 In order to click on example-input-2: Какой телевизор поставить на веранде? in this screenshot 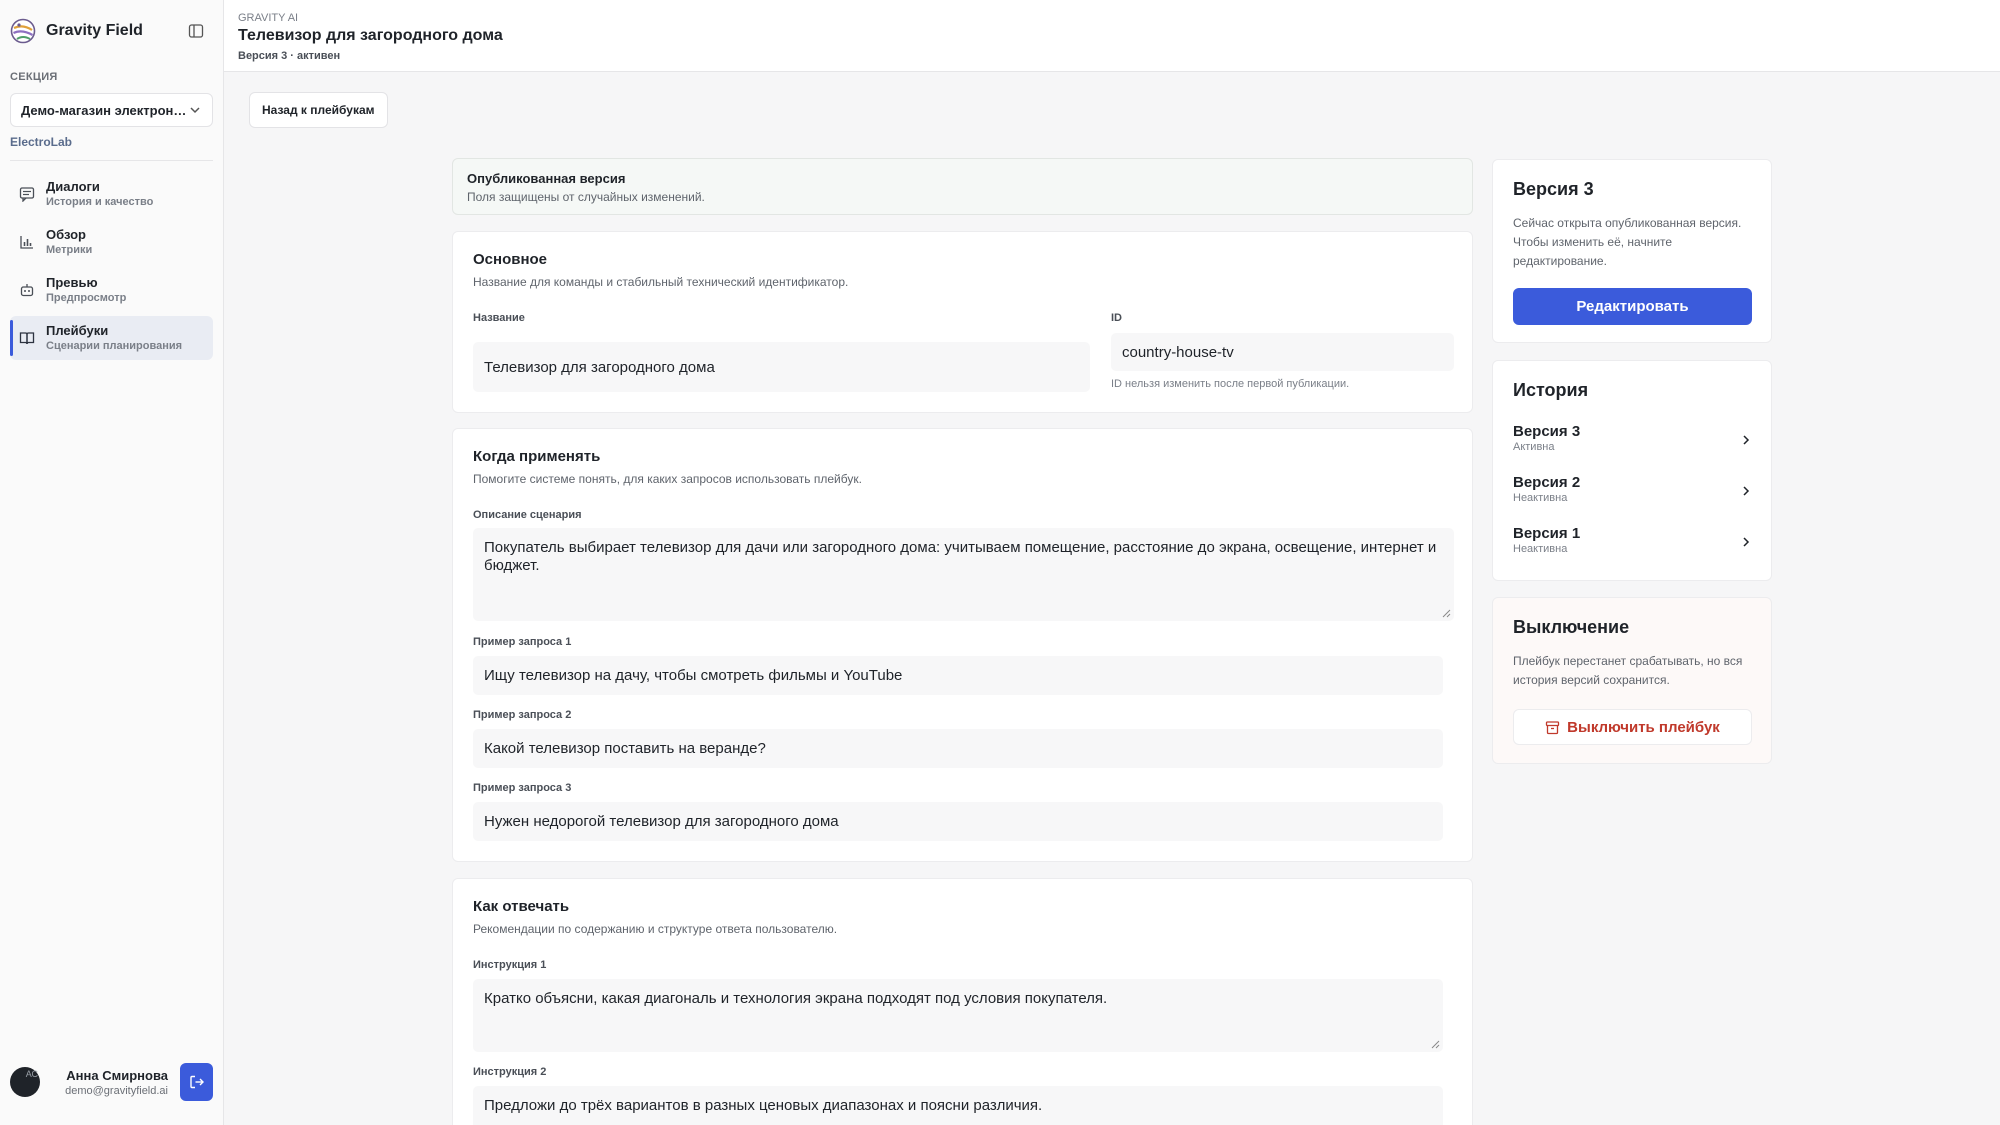, I will do `click(958, 748)`.